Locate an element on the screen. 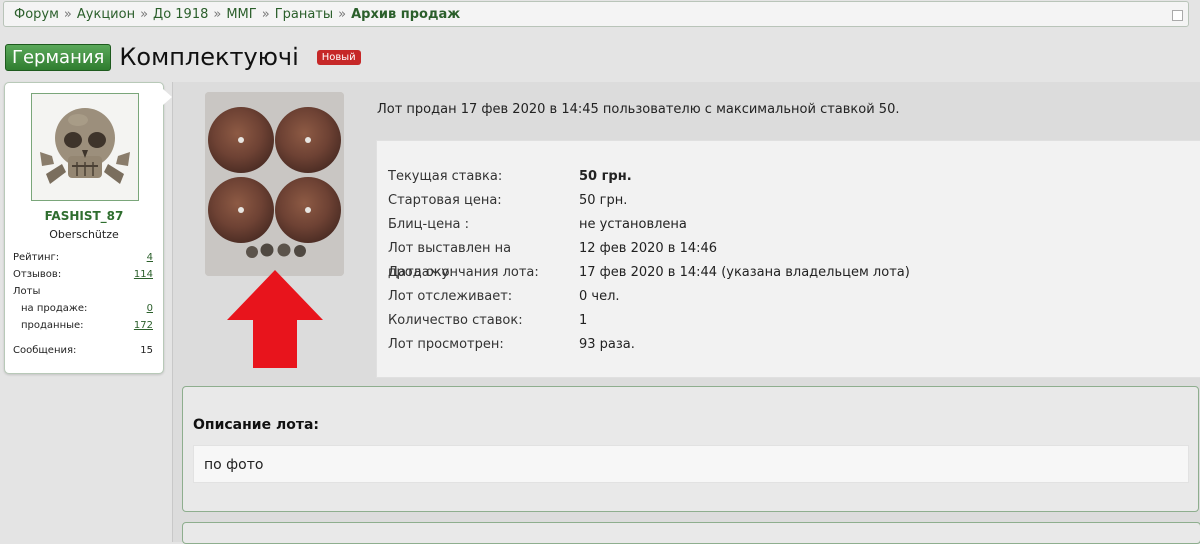 The height and width of the screenshot is (544, 1200). thread-prefix: Германия is located at coordinates (58, 57).